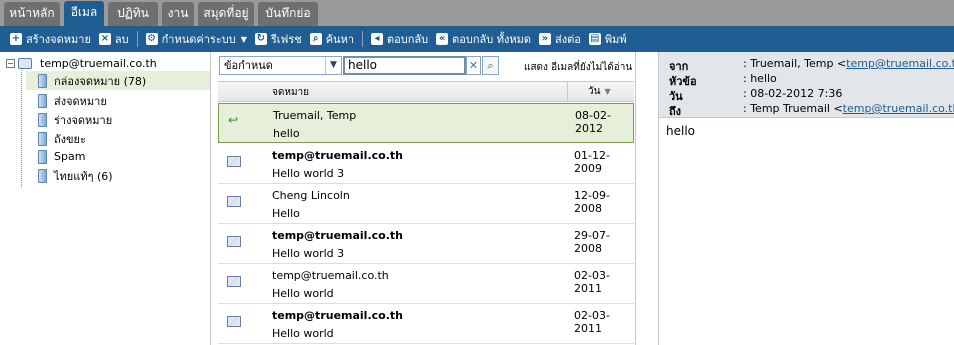  Describe the element at coordinates (545, 39) in the screenshot. I see `forward-icon: »` at that location.